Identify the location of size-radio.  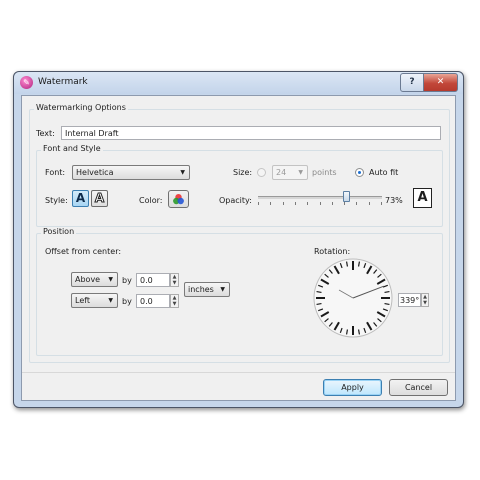
(261, 172).